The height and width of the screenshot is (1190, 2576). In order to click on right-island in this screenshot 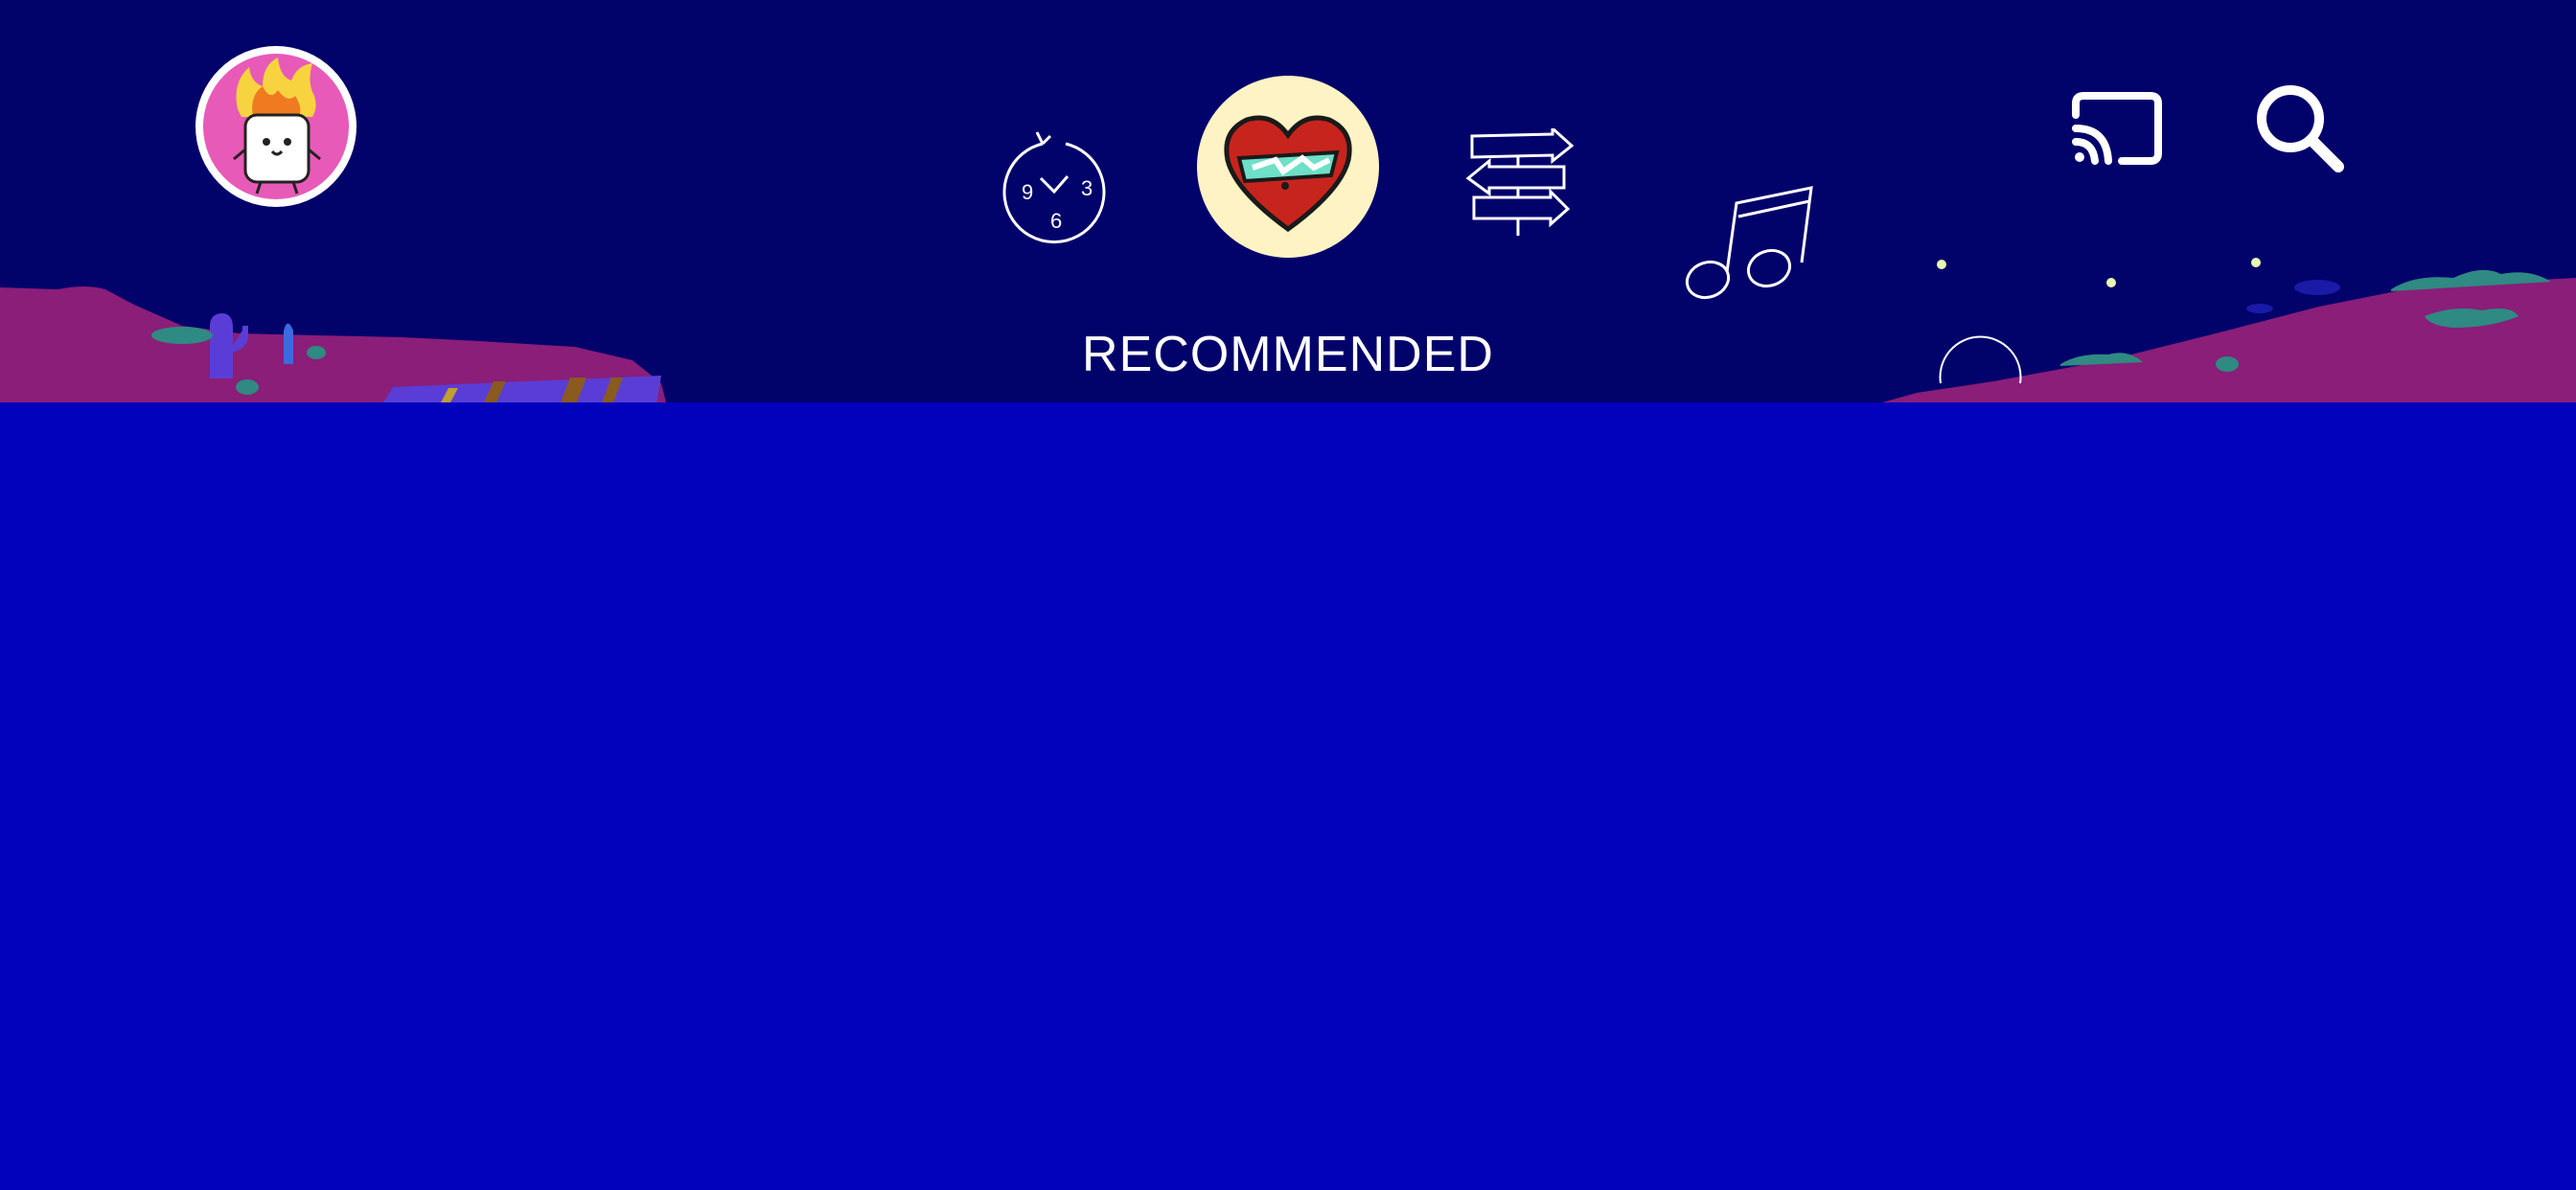, I will do `click(2222, 344)`.